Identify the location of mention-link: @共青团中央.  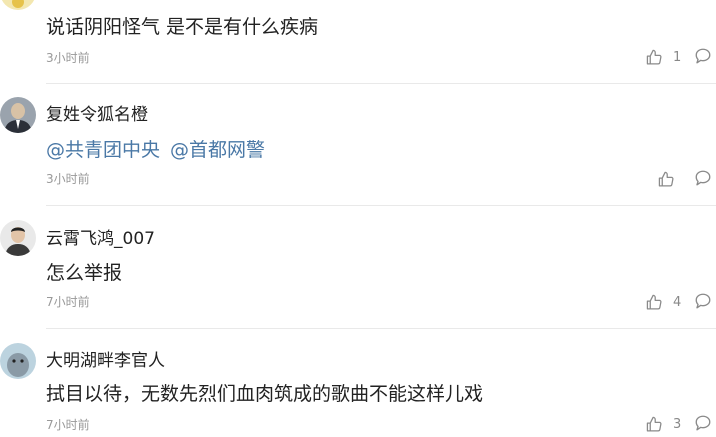
(103, 150).